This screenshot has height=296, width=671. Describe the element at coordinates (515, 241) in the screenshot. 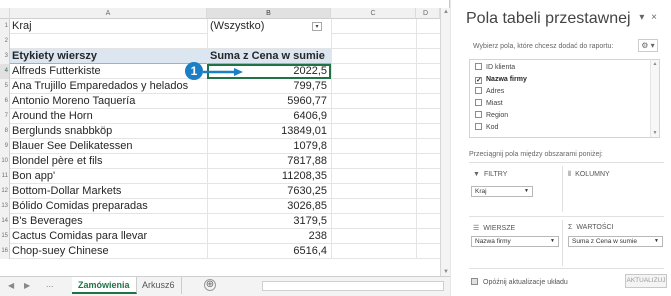

I see `rows-area-item: Nazwa firmy ▼` at that location.